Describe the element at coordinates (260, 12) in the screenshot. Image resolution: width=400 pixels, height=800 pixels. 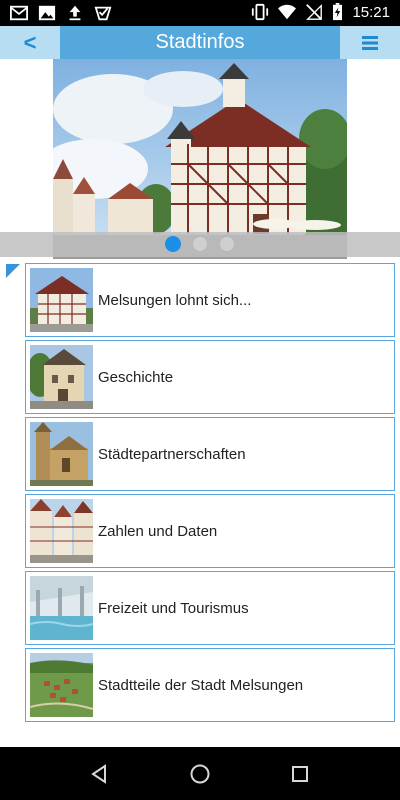
I see `vibrate-icon` at that location.